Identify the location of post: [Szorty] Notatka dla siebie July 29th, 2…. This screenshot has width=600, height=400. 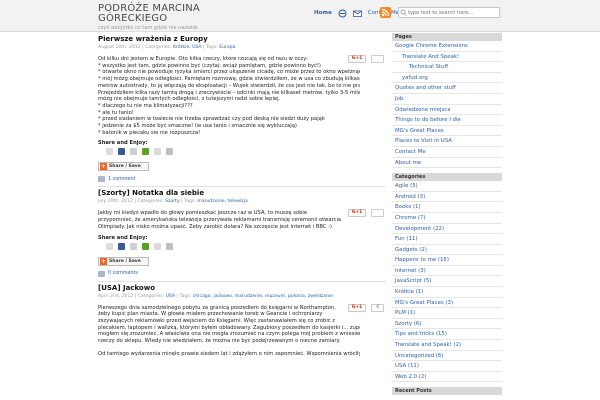
(242, 235).